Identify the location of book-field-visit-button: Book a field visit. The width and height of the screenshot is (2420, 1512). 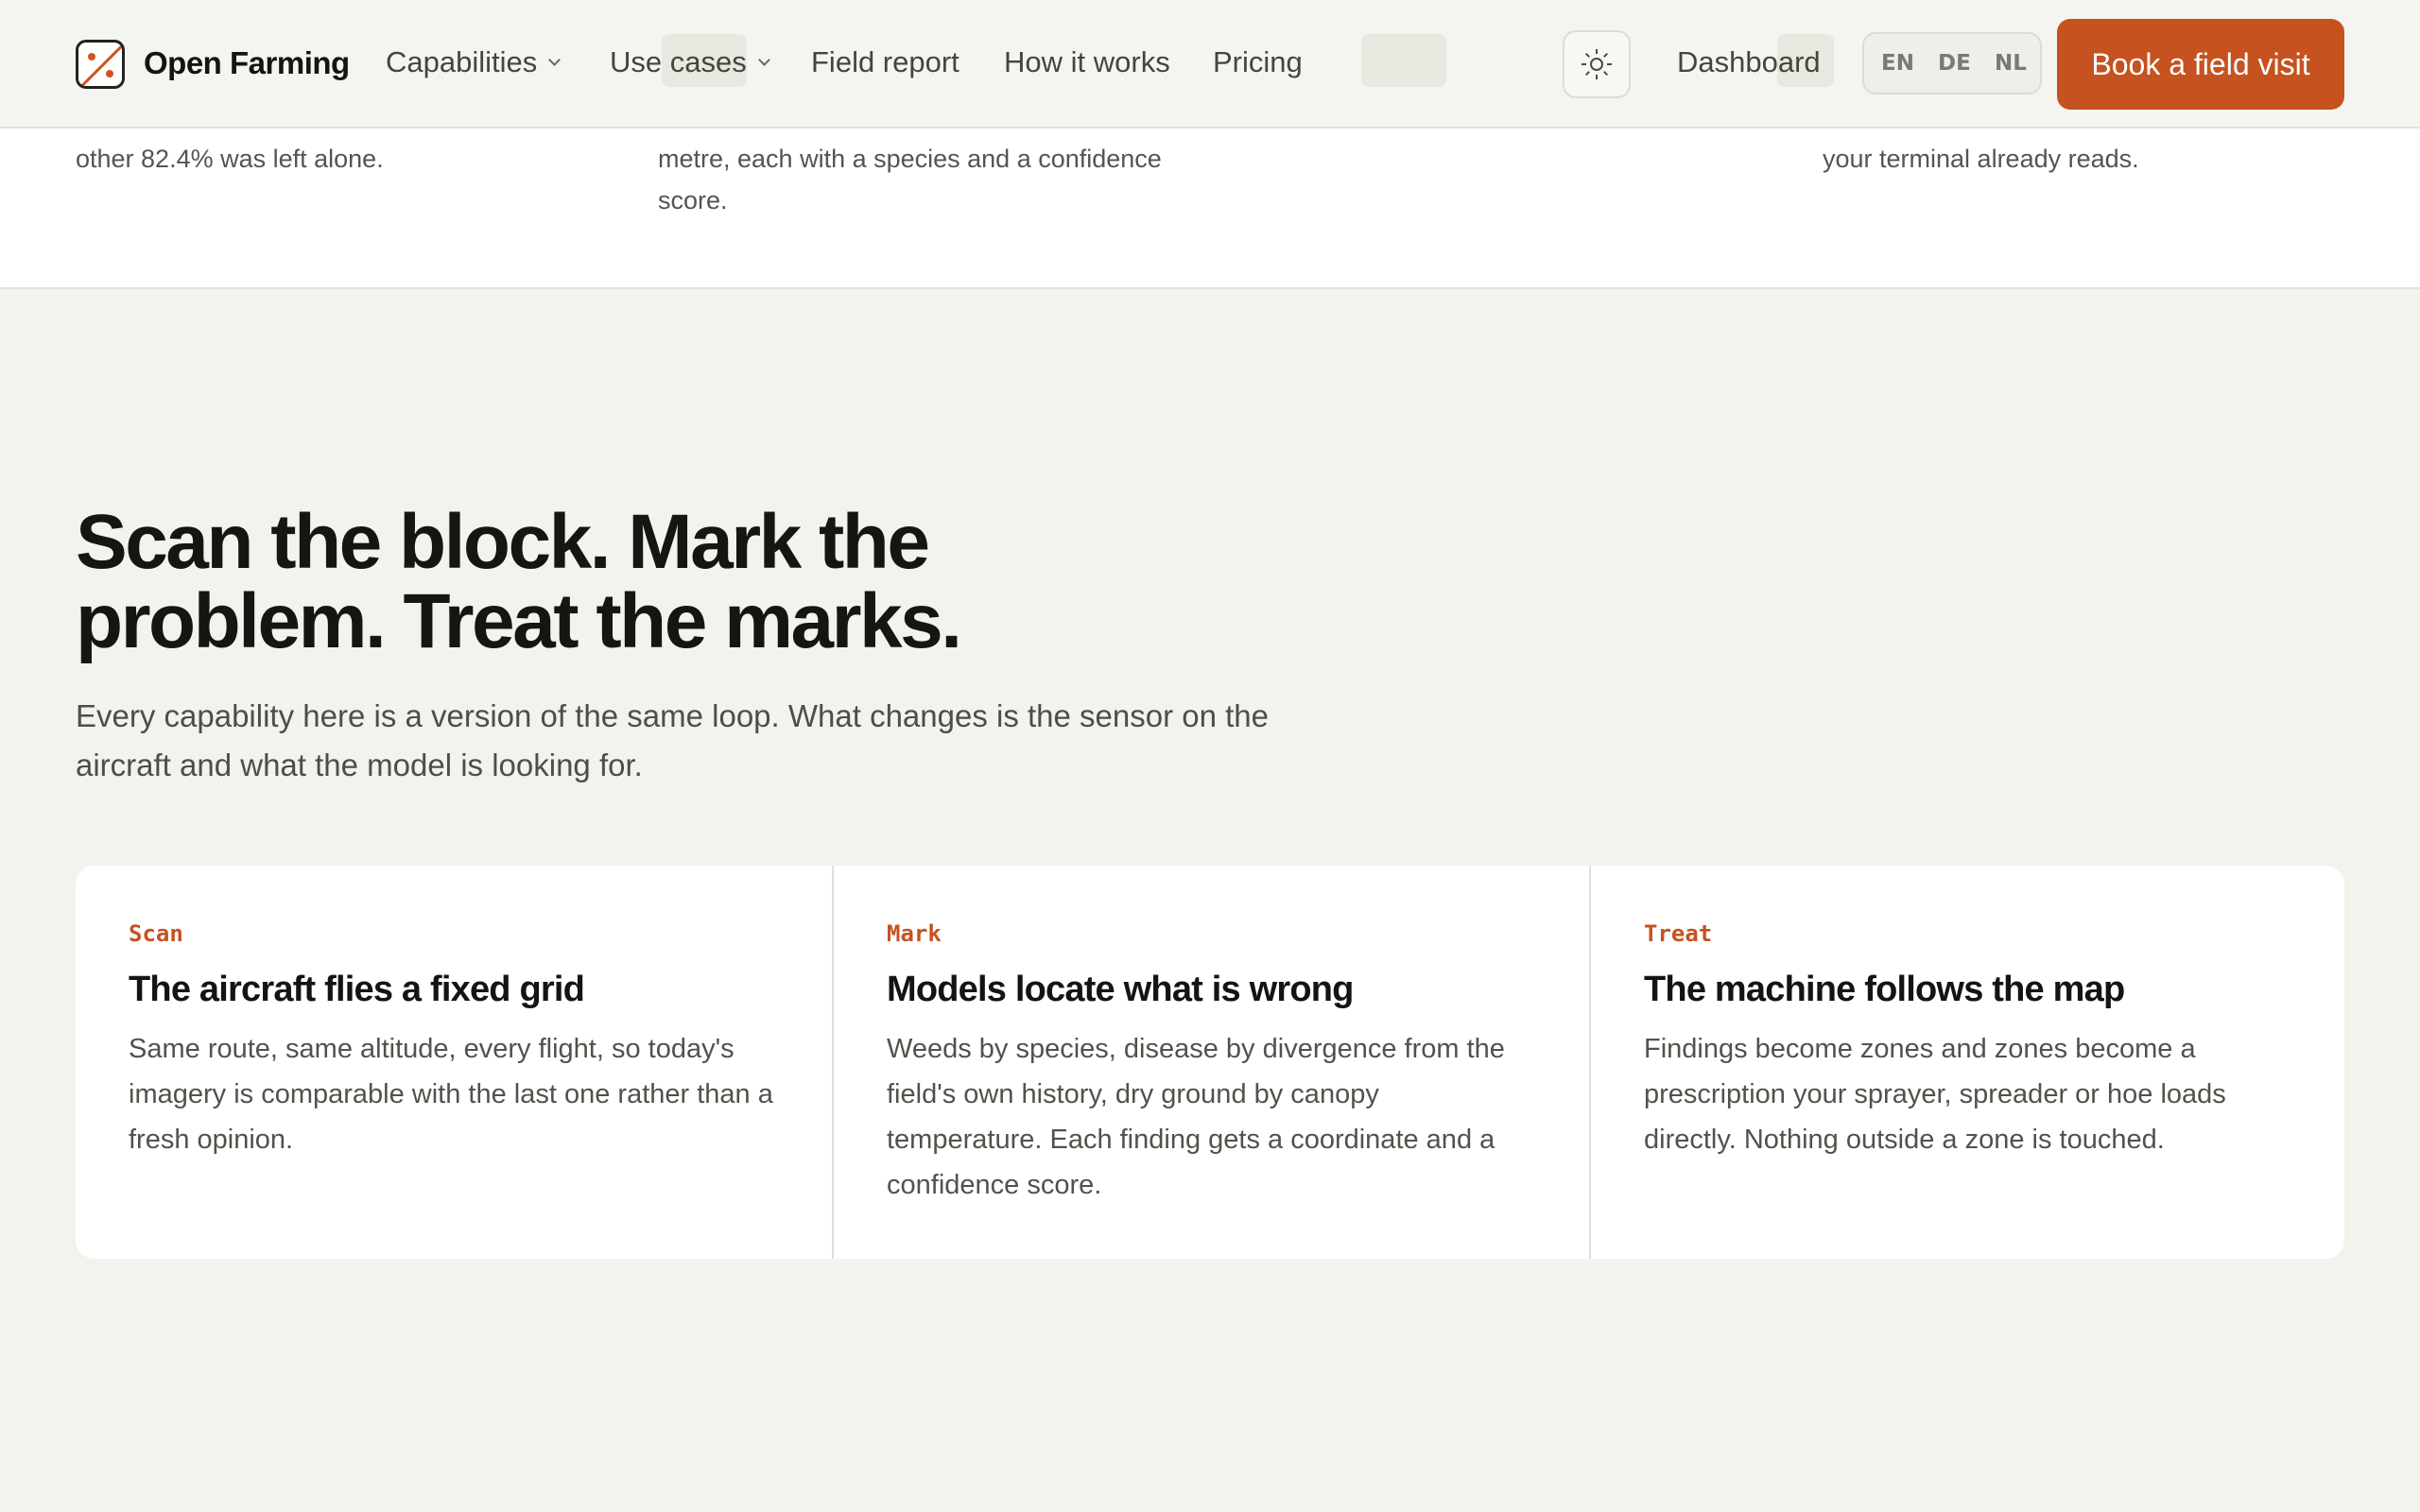
(2200, 64).